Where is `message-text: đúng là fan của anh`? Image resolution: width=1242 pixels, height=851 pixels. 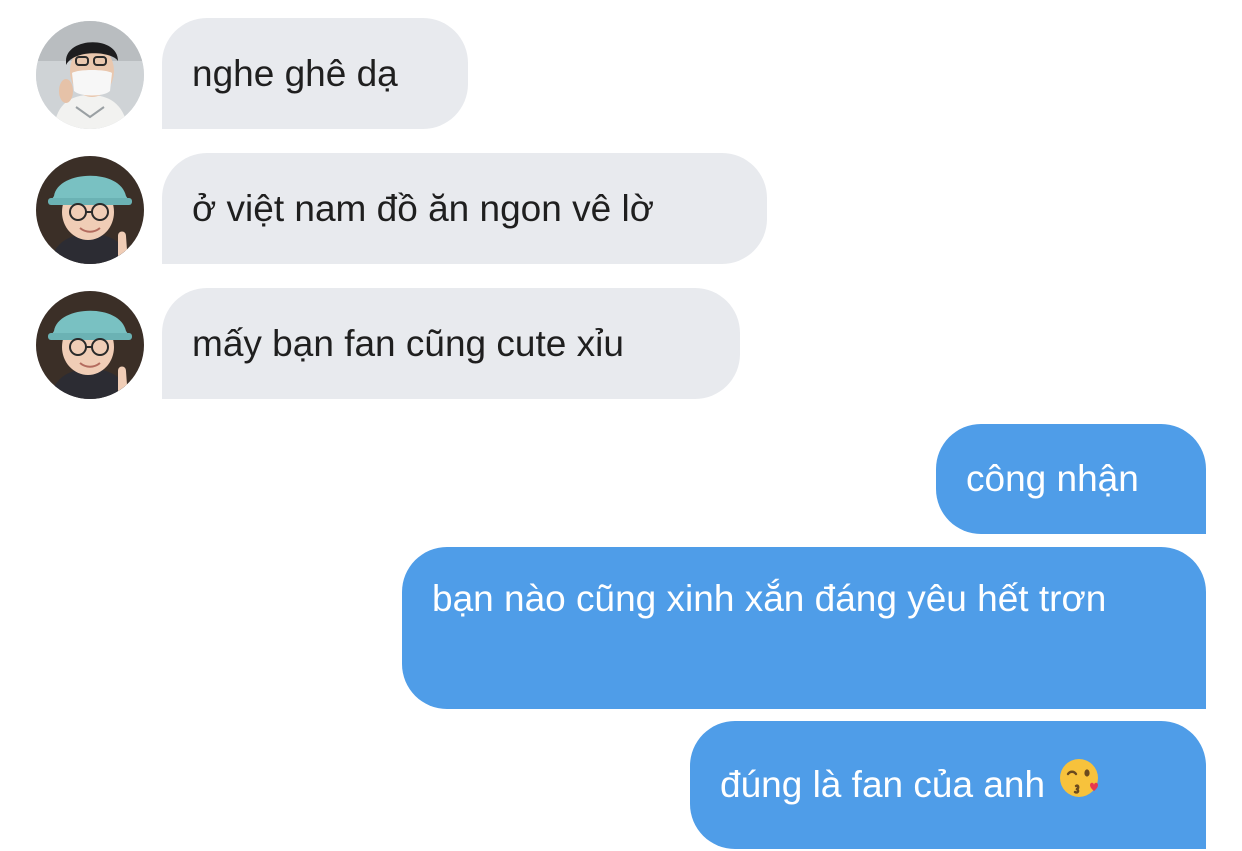 message-text: đúng là fan của anh is located at coordinates (883, 784).